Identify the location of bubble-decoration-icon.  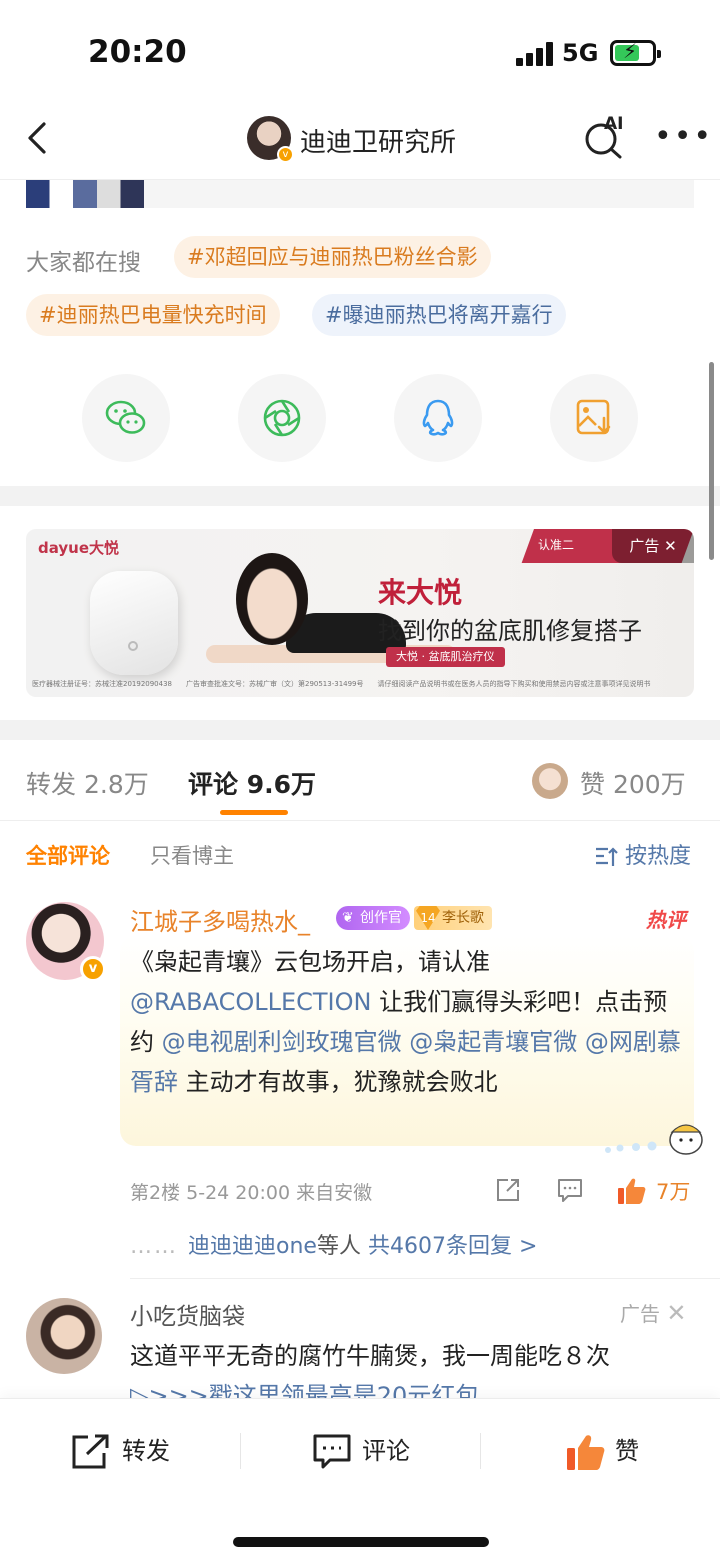
(654, 1139).